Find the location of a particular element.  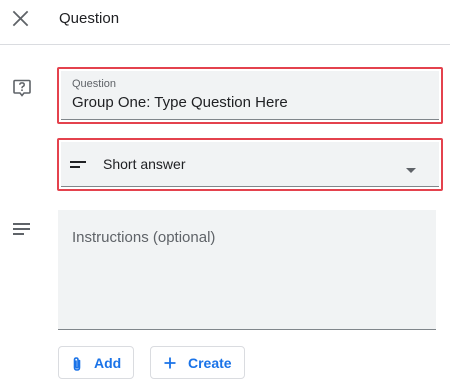

question-box-icon is located at coordinates (22, 88).